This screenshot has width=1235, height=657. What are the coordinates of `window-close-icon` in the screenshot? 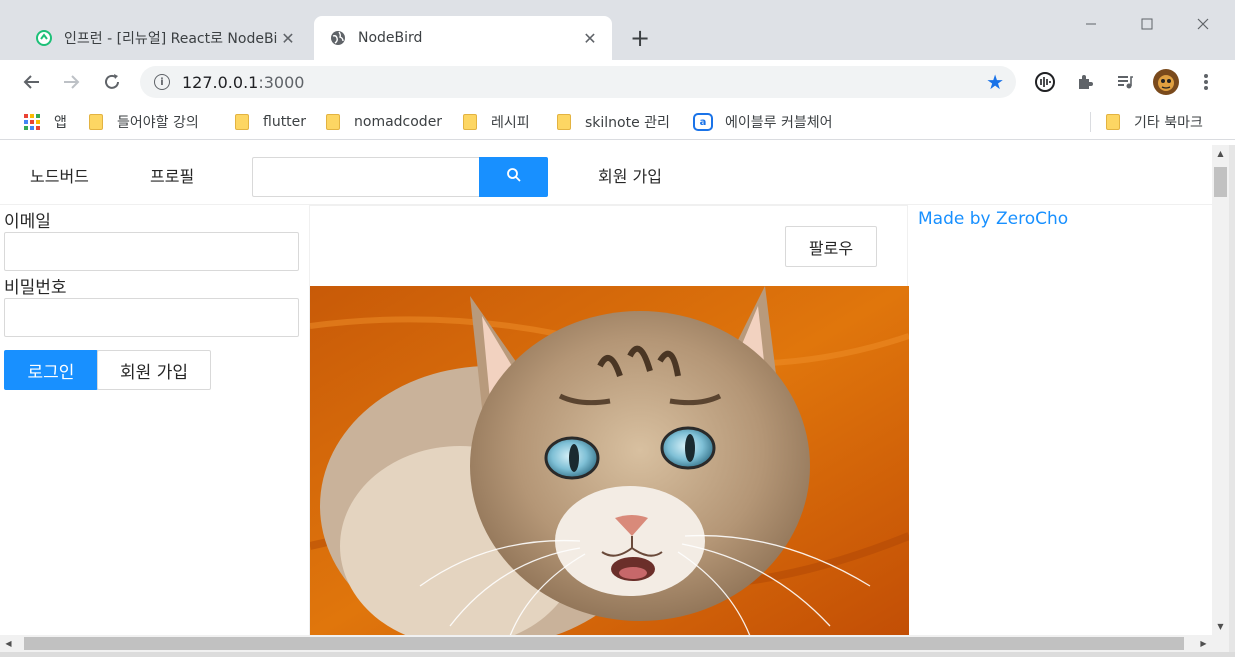 It's located at (1203, 24).